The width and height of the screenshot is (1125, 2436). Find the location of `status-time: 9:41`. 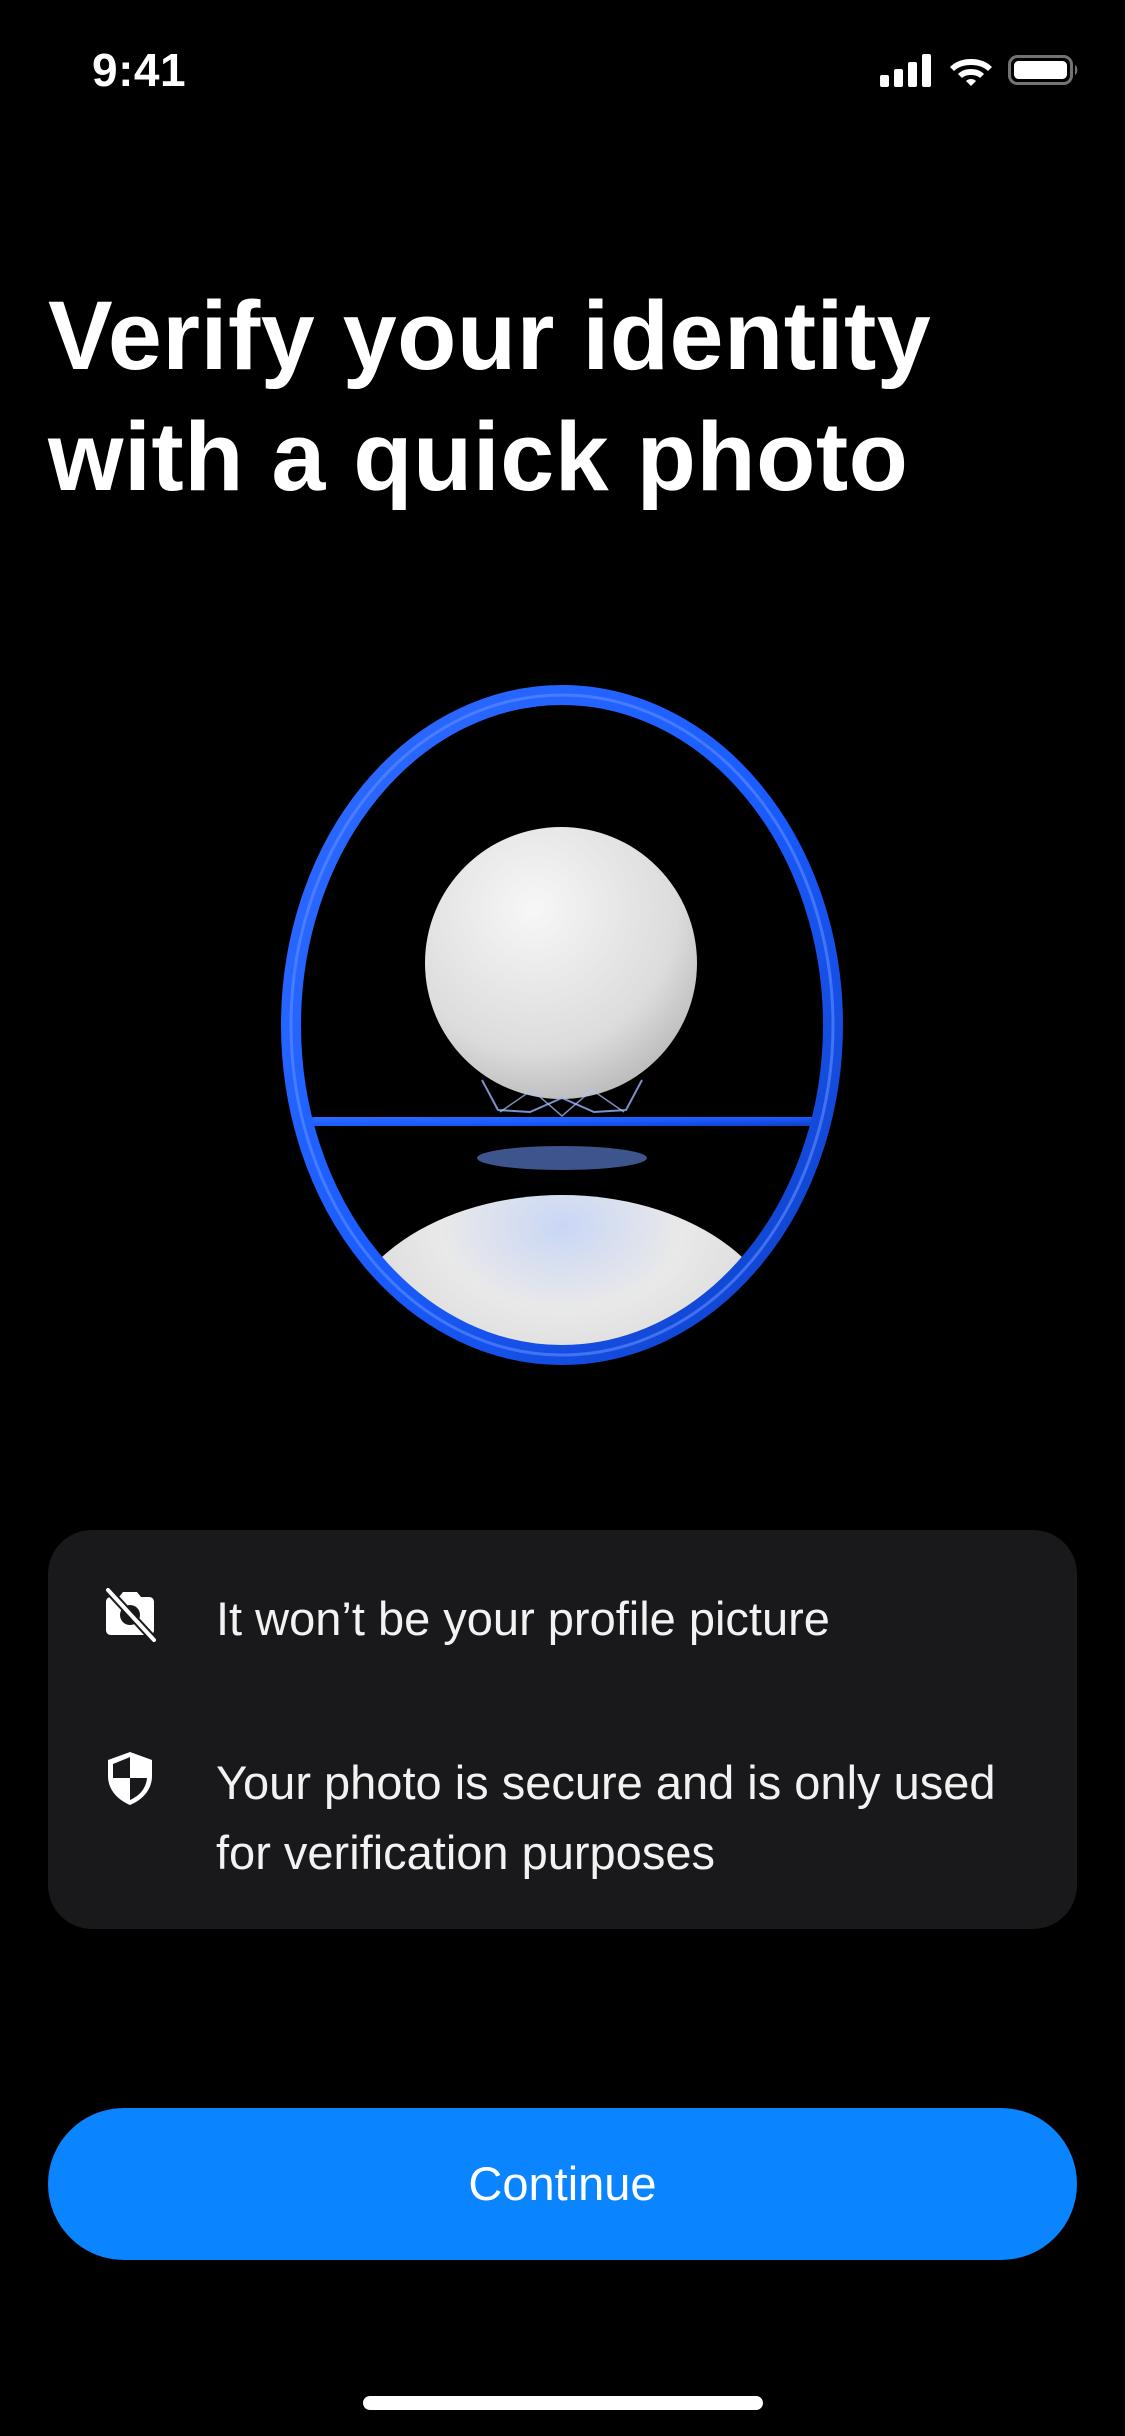

status-time: 9:41 is located at coordinates (139, 70).